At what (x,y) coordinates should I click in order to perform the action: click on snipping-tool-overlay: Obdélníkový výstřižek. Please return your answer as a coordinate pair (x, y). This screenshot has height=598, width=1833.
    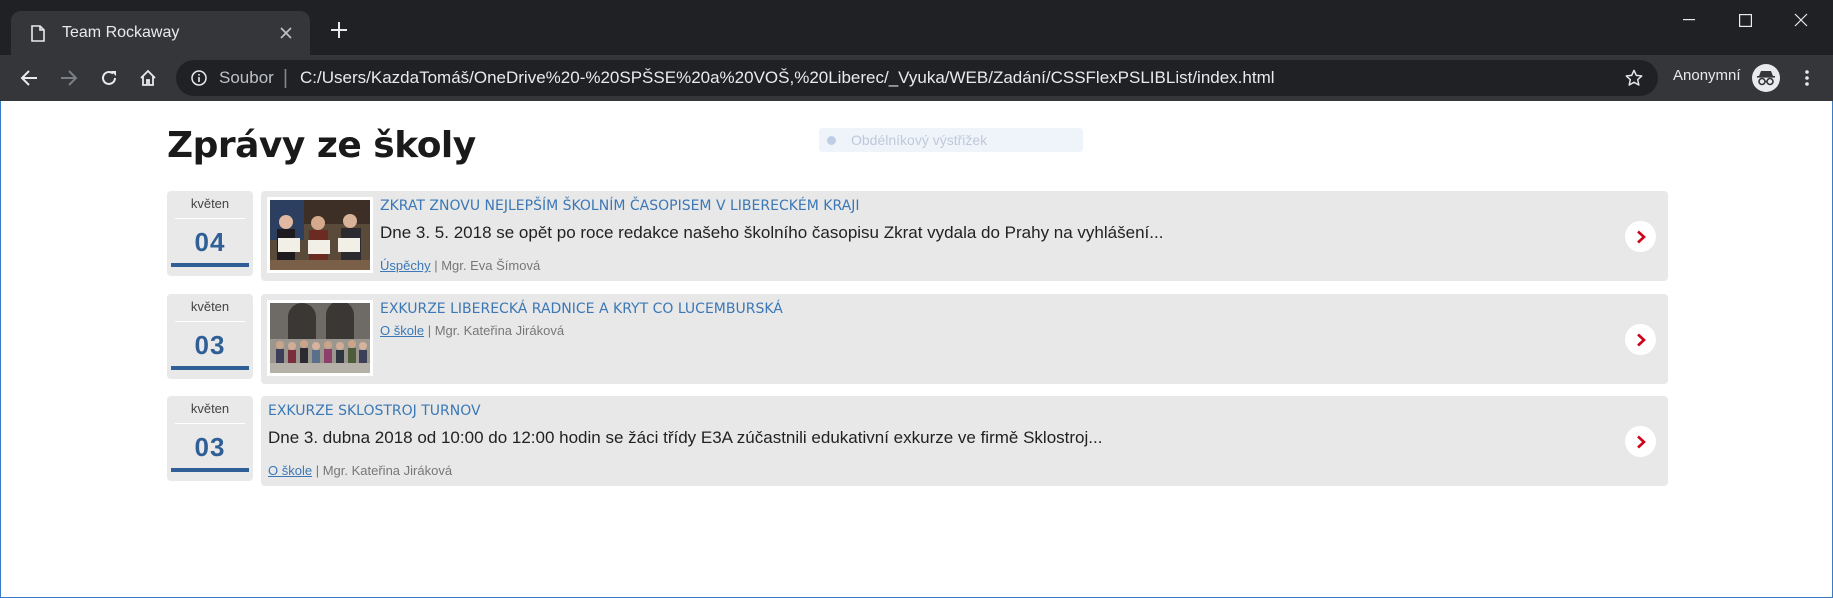
    Looking at the image, I should click on (951, 140).